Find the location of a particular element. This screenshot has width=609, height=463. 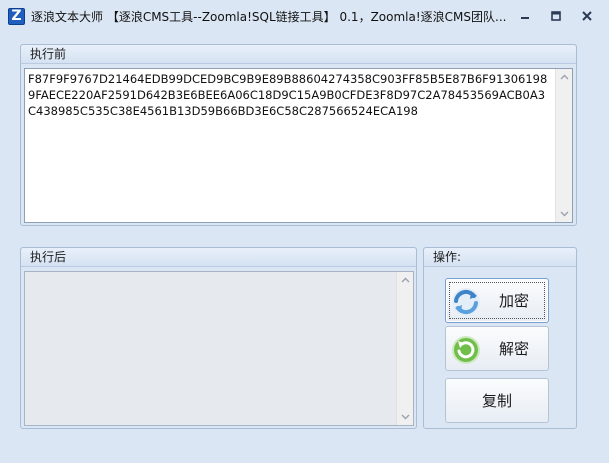

green-refresh-icon is located at coordinates (466, 350).